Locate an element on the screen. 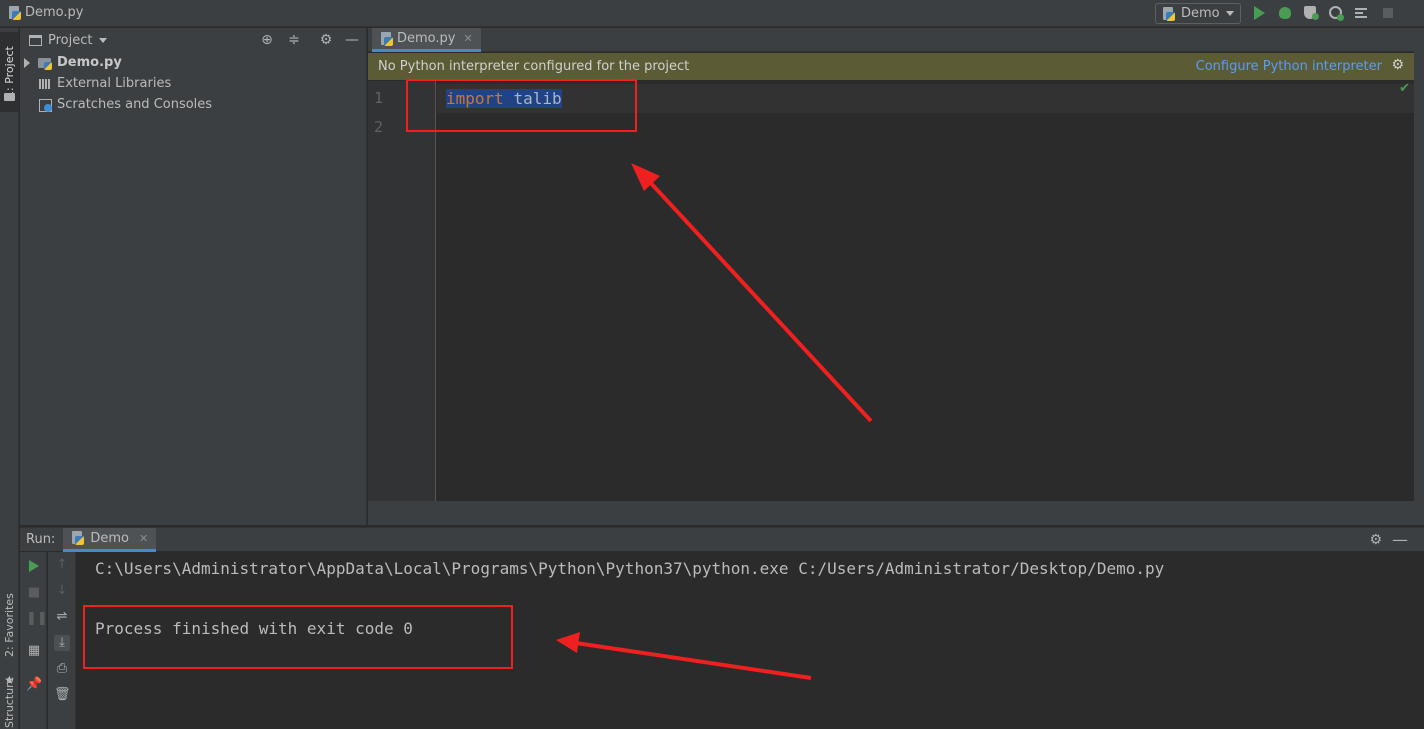  concurrency-icon is located at coordinates (1362, 13).